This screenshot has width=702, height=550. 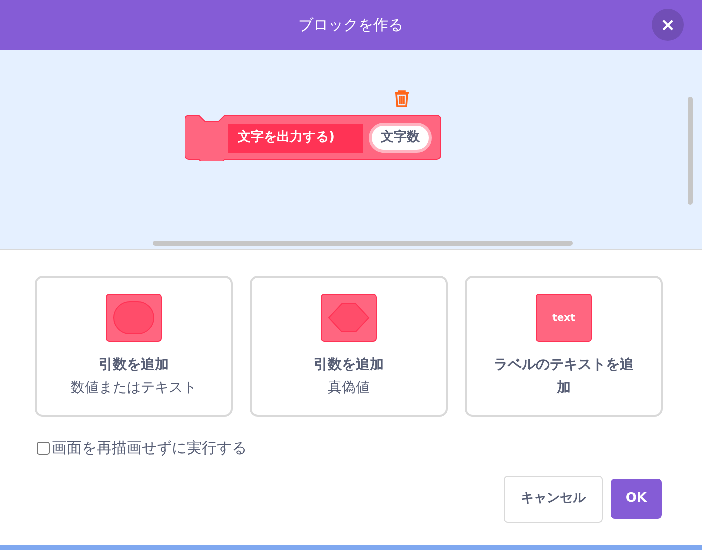 I want to click on horizontal-scrollbar, so click(x=363, y=243).